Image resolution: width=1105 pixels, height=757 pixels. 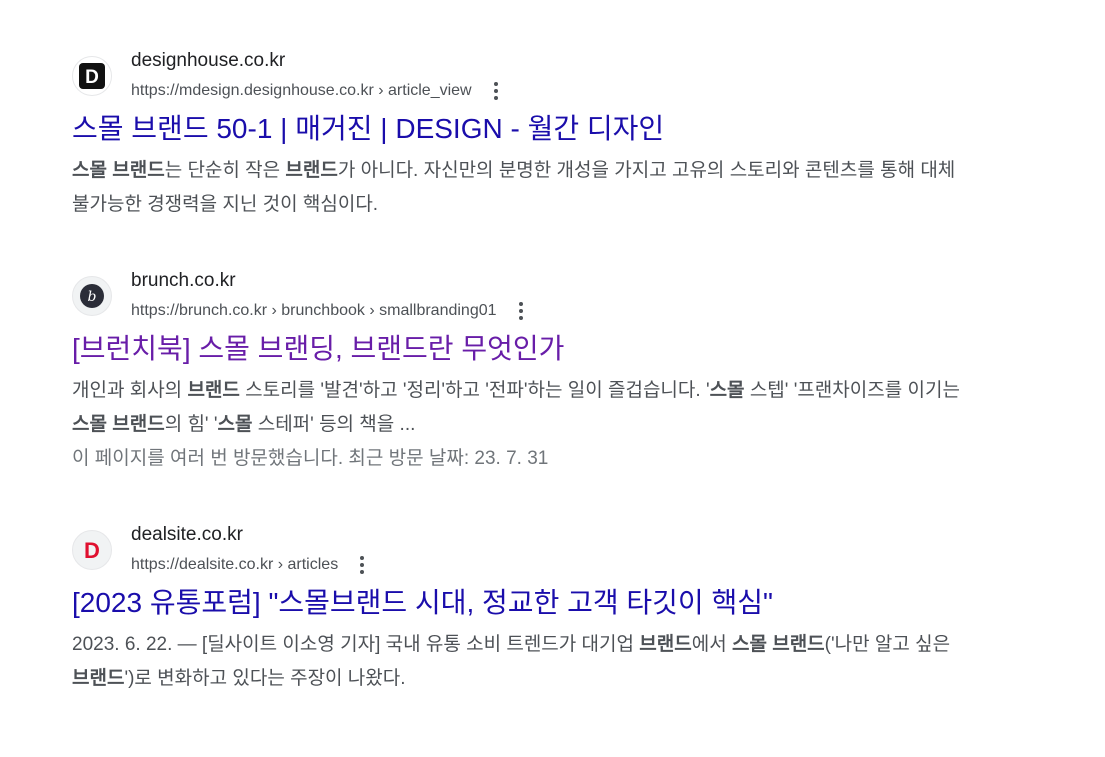 I want to click on result-title-link: [2023 유통포럼] "스몰브랜드 시대, 정교한 고객 타깃이 핵심", so click(x=522, y=603).